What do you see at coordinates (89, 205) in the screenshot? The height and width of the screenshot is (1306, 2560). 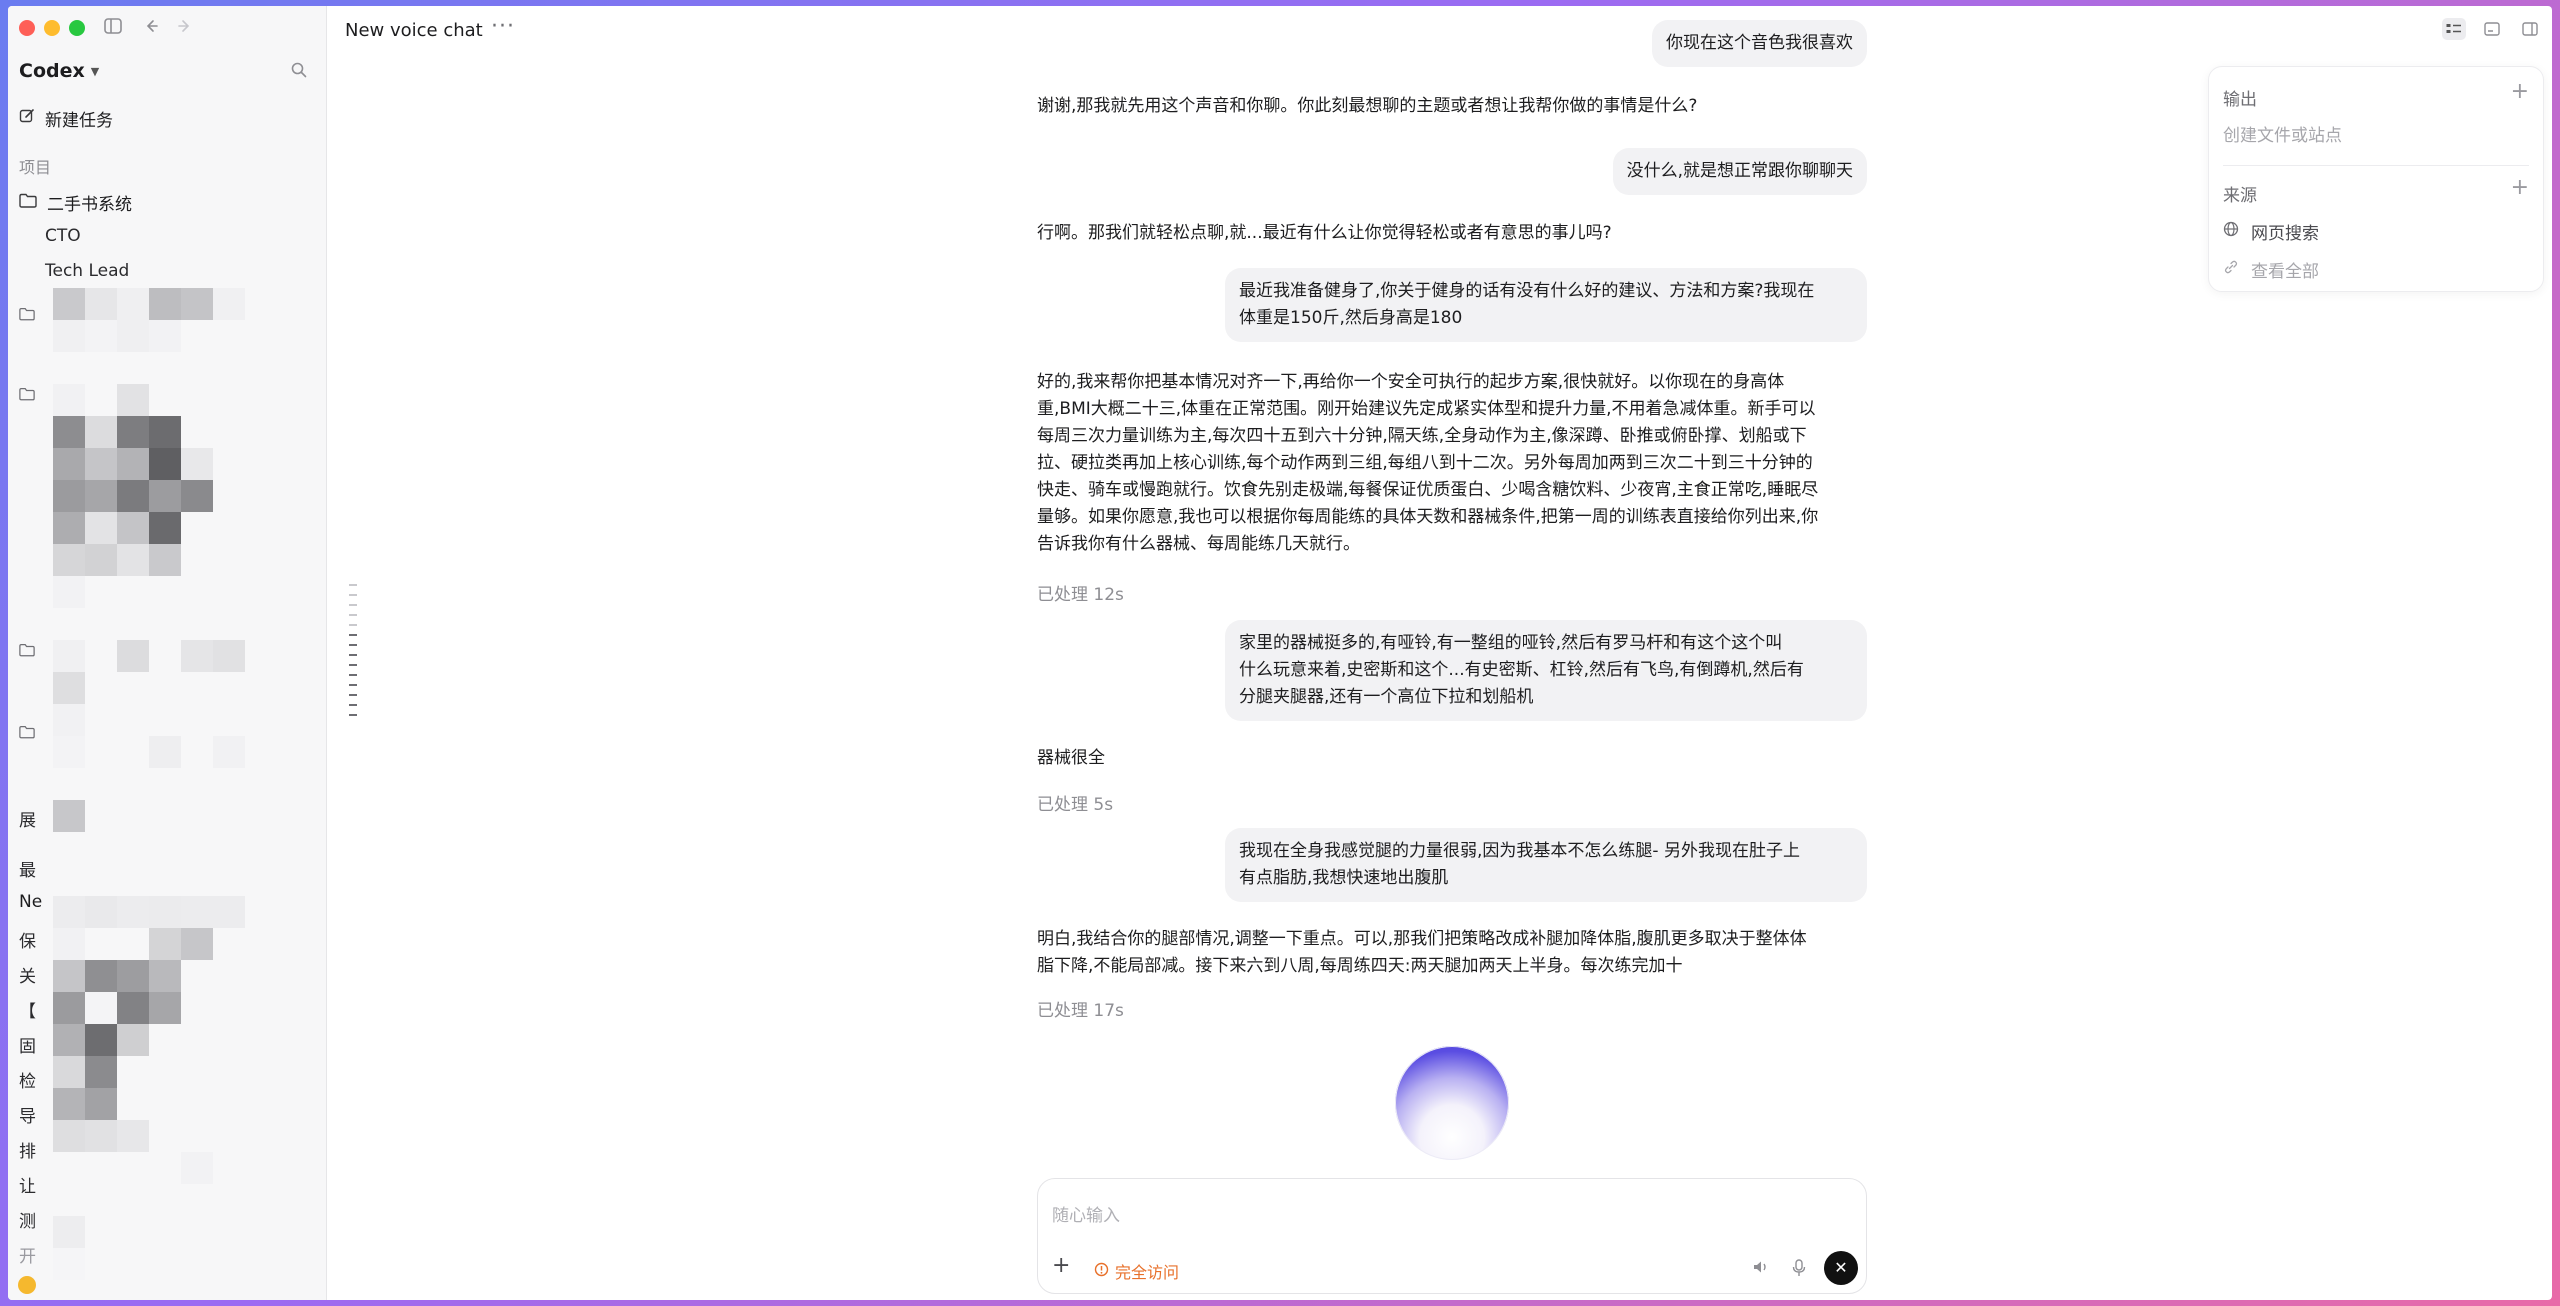 I see `project-name: 二手书系统` at bounding box center [89, 205].